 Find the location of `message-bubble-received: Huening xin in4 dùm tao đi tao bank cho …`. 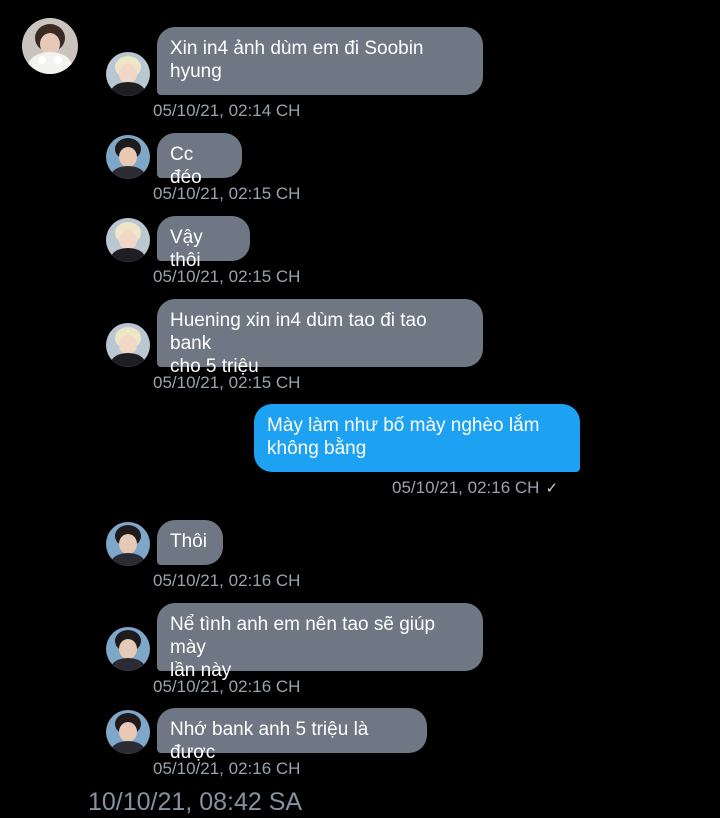

message-bubble-received: Huening xin in4 dùm tao đi tao bank cho … is located at coordinates (320, 338).